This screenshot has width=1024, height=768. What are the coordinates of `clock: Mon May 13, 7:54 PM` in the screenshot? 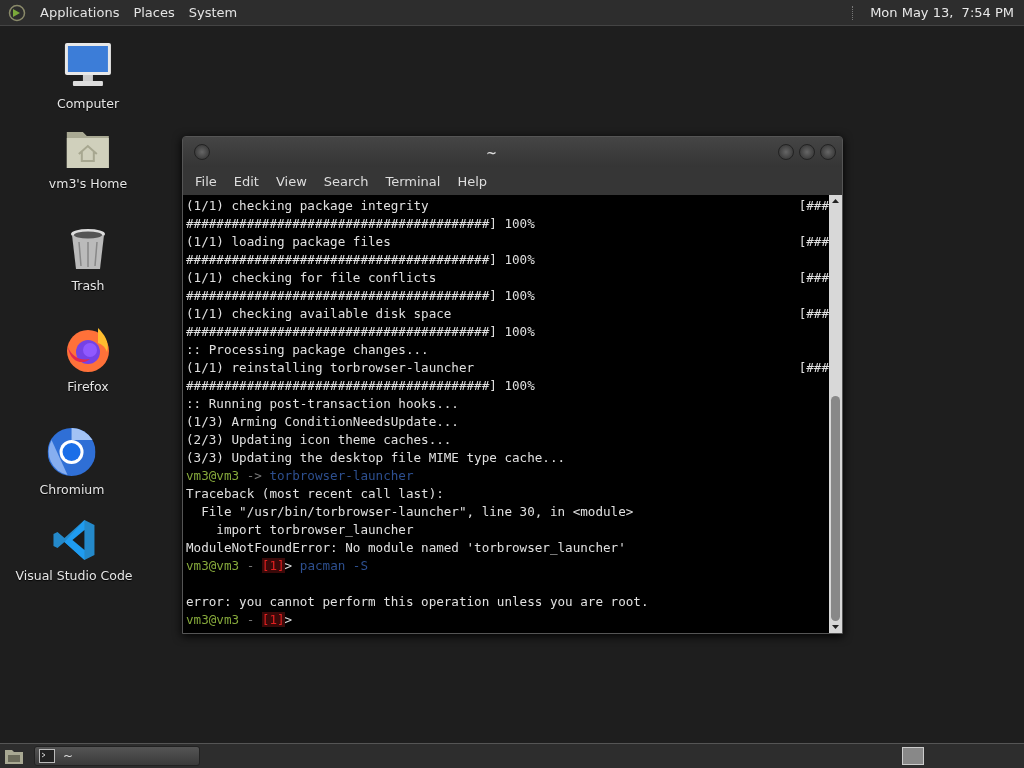 It's located at (943, 12).